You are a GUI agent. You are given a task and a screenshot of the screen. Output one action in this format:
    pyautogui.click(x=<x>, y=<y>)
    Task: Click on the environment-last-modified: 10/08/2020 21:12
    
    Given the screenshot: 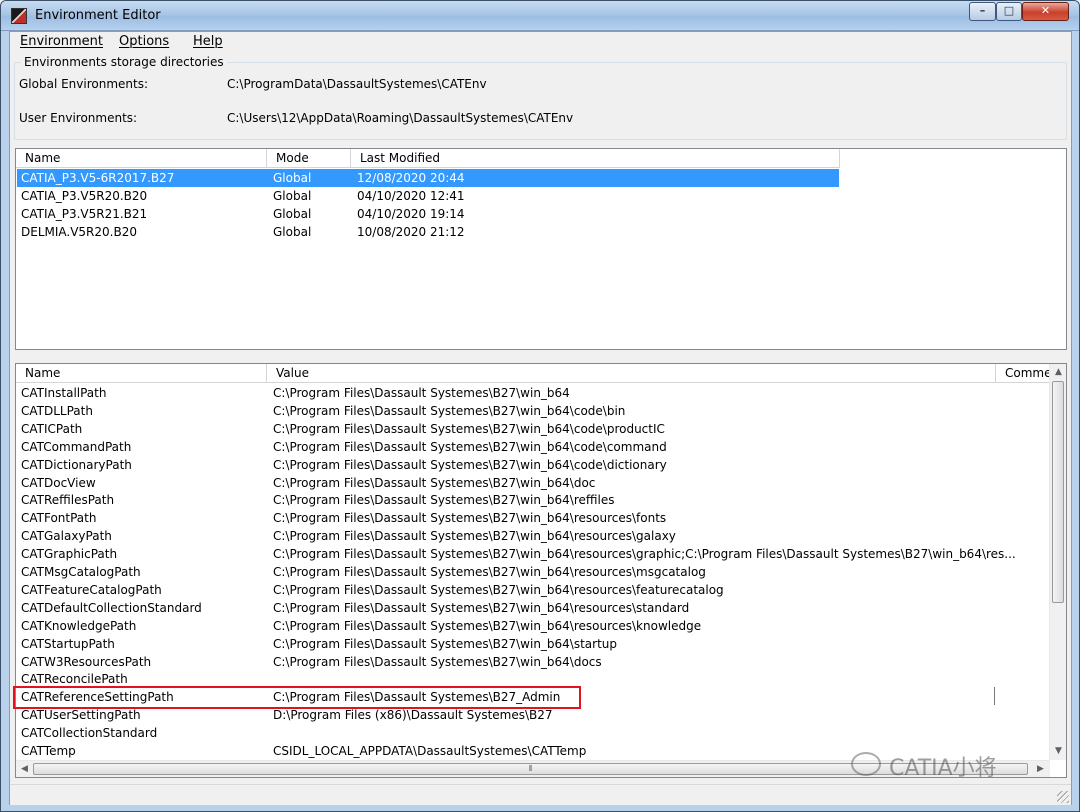 What is the action you would take?
    pyautogui.click(x=411, y=232)
    